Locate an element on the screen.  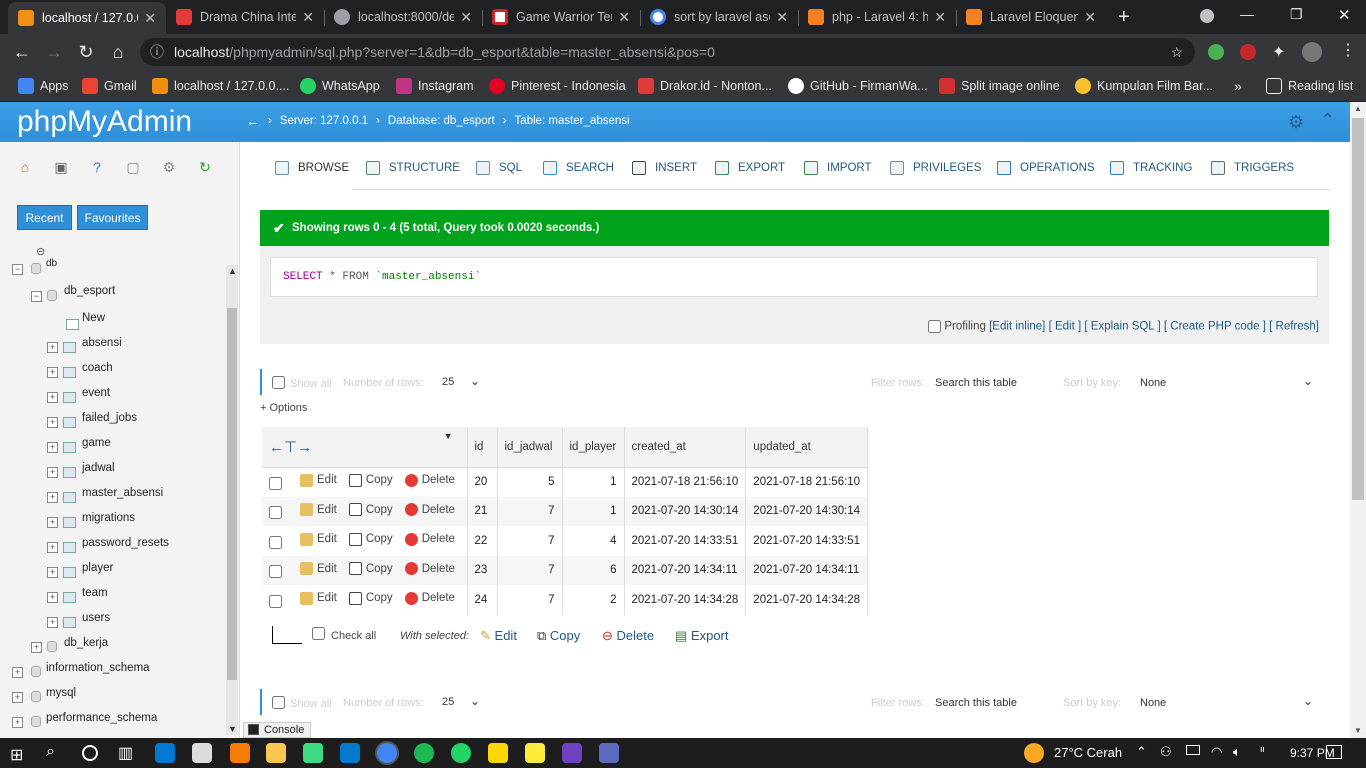
file-explorer-icon is located at coordinates (276, 753).